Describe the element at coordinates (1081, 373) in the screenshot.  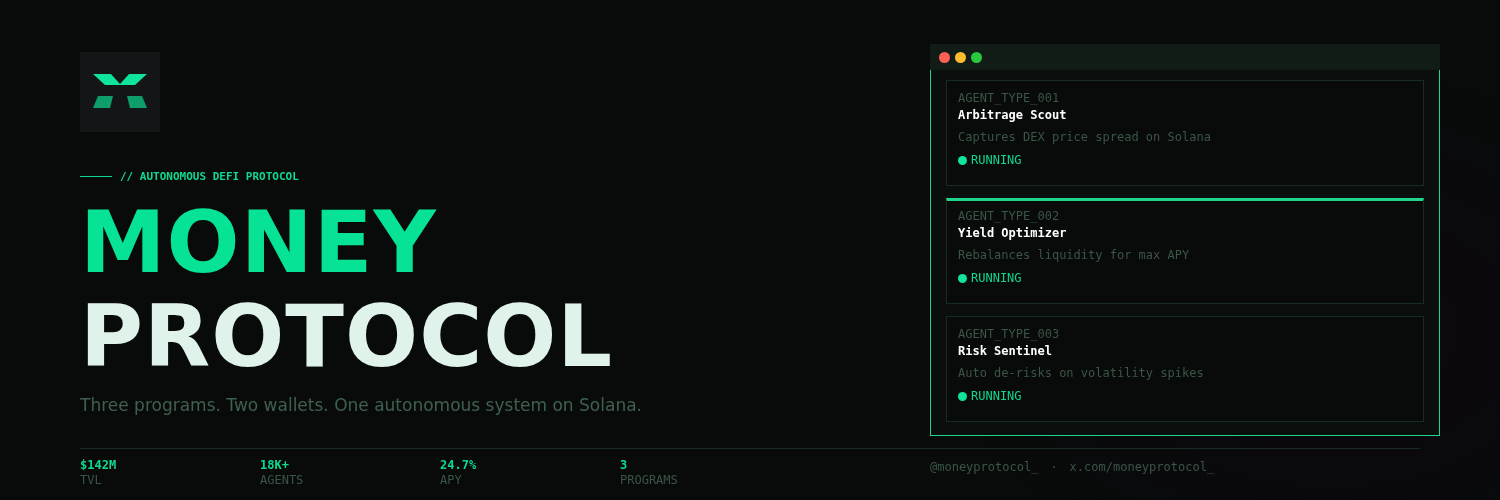
I see `agent-description: Auto de-risks on volatility spikes` at that location.